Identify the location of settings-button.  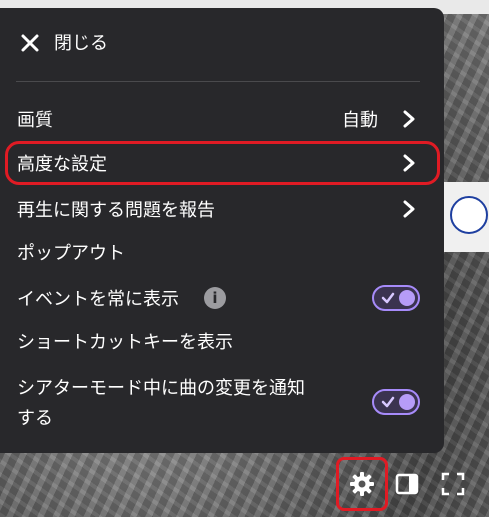
(362, 484).